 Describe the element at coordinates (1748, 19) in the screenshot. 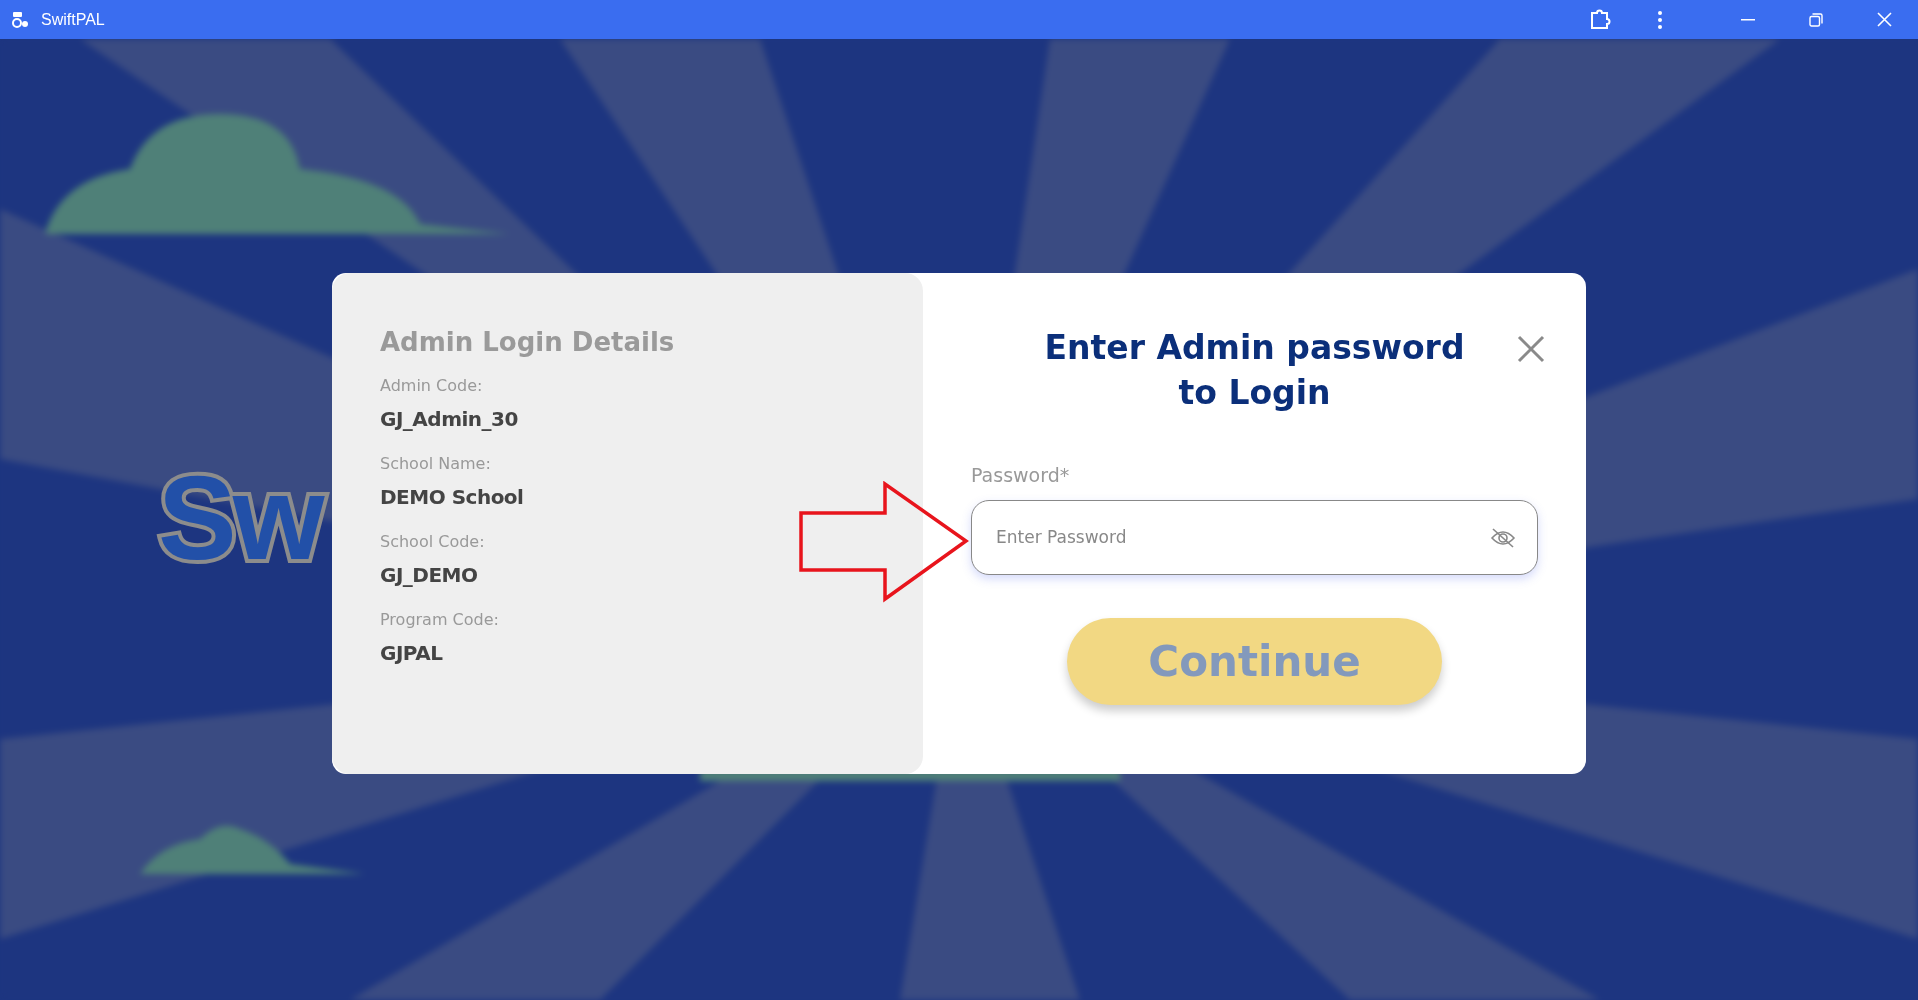

I see `minimize-icon` at that location.